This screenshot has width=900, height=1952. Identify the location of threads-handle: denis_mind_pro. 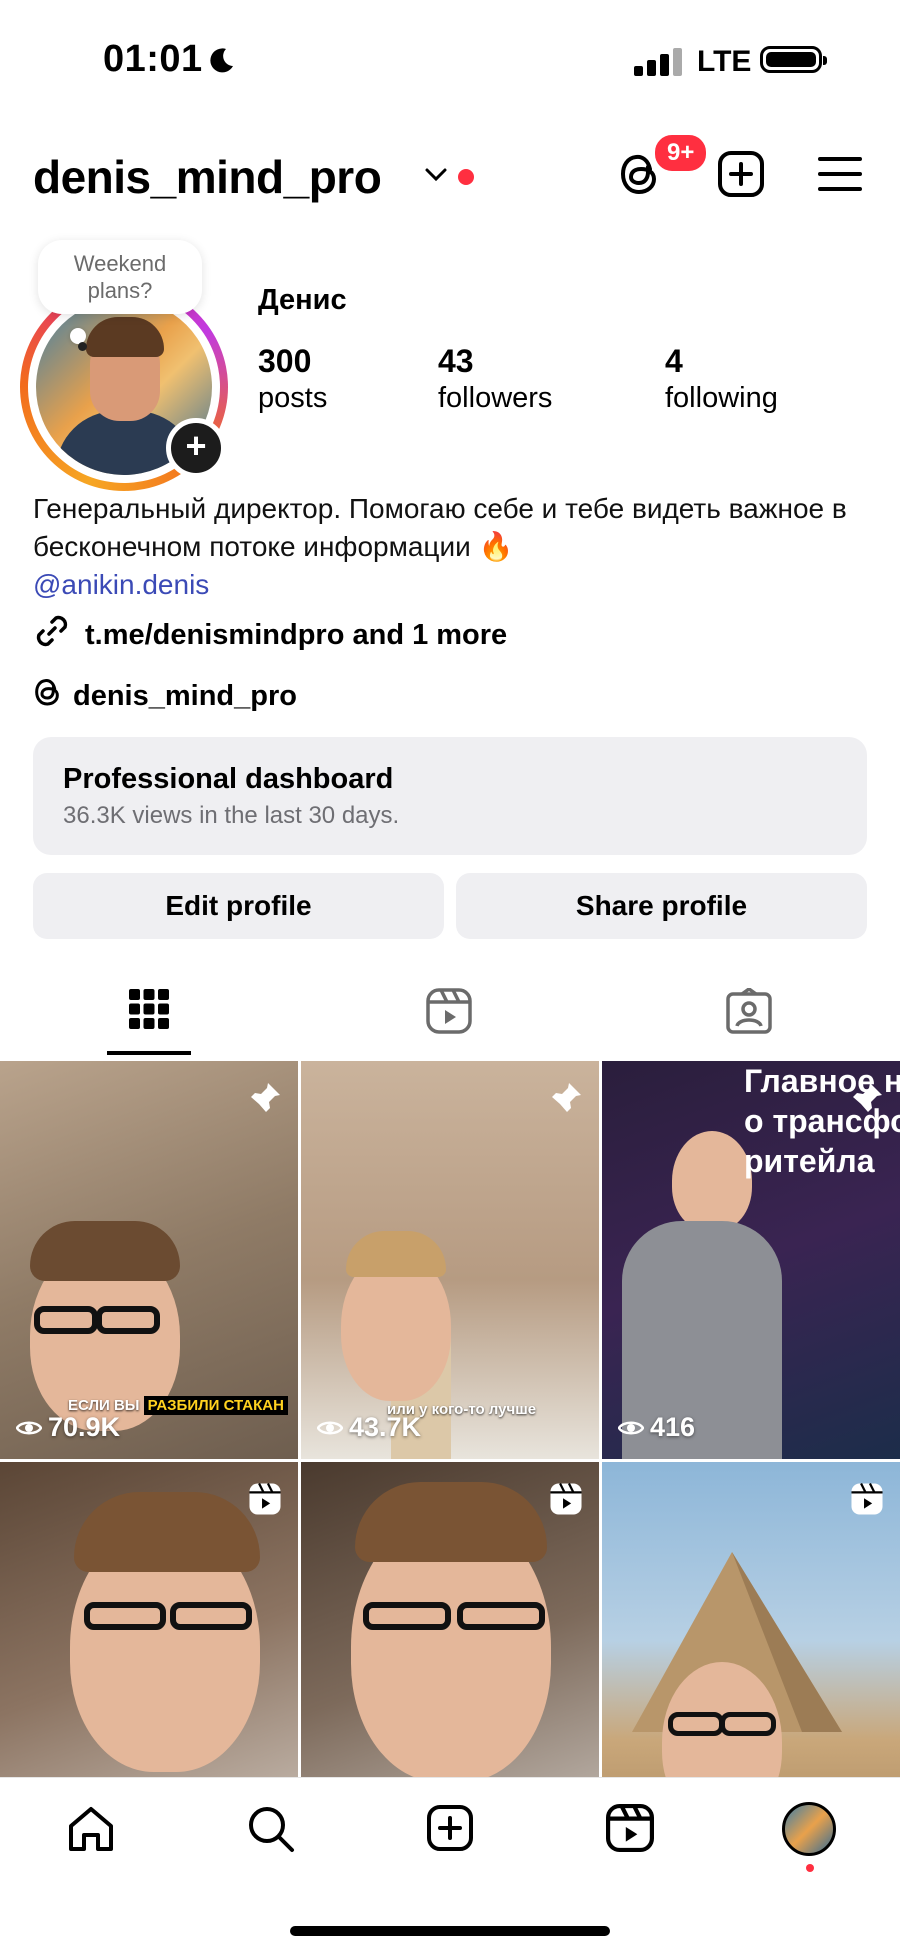
(185, 695).